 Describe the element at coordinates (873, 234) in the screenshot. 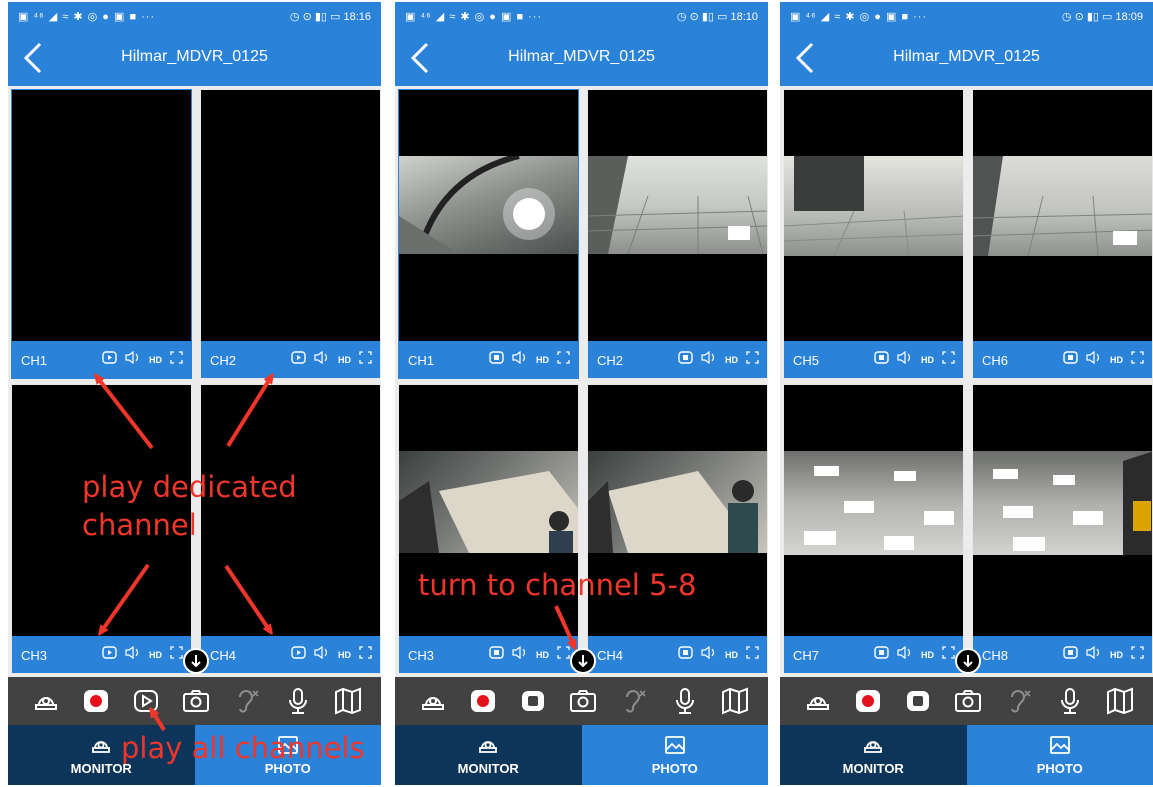

I see `channel-cell-ch5: CH5 HD` at that location.